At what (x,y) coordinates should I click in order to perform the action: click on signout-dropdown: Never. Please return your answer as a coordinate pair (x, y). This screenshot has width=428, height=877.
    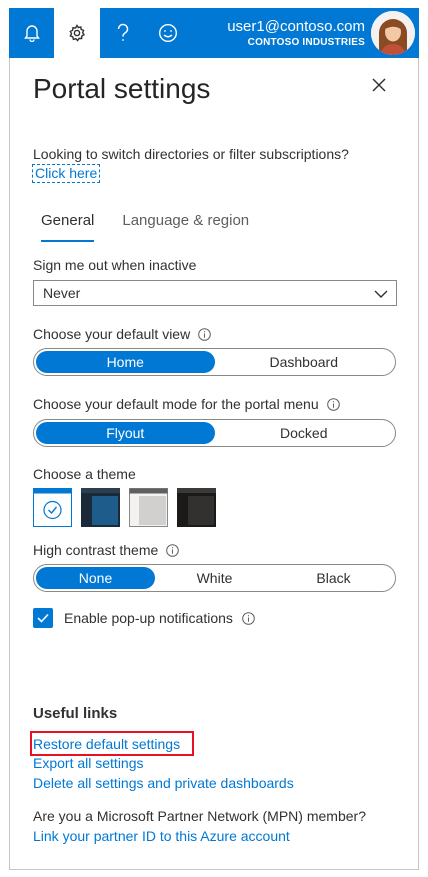
    Looking at the image, I should click on (215, 293).